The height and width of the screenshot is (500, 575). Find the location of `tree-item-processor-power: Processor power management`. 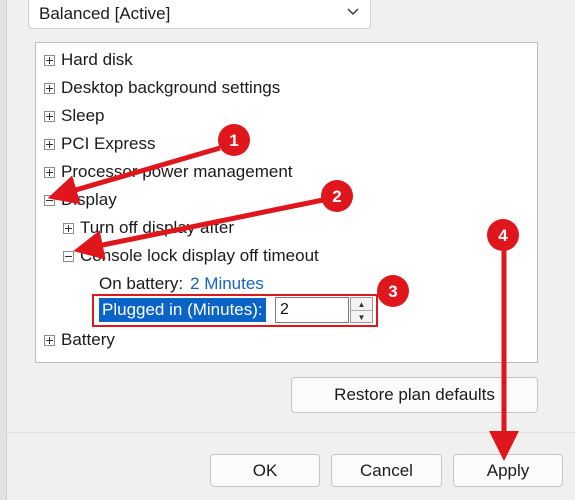

tree-item-processor-power: Processor power management is located at coordinates (168, 172).